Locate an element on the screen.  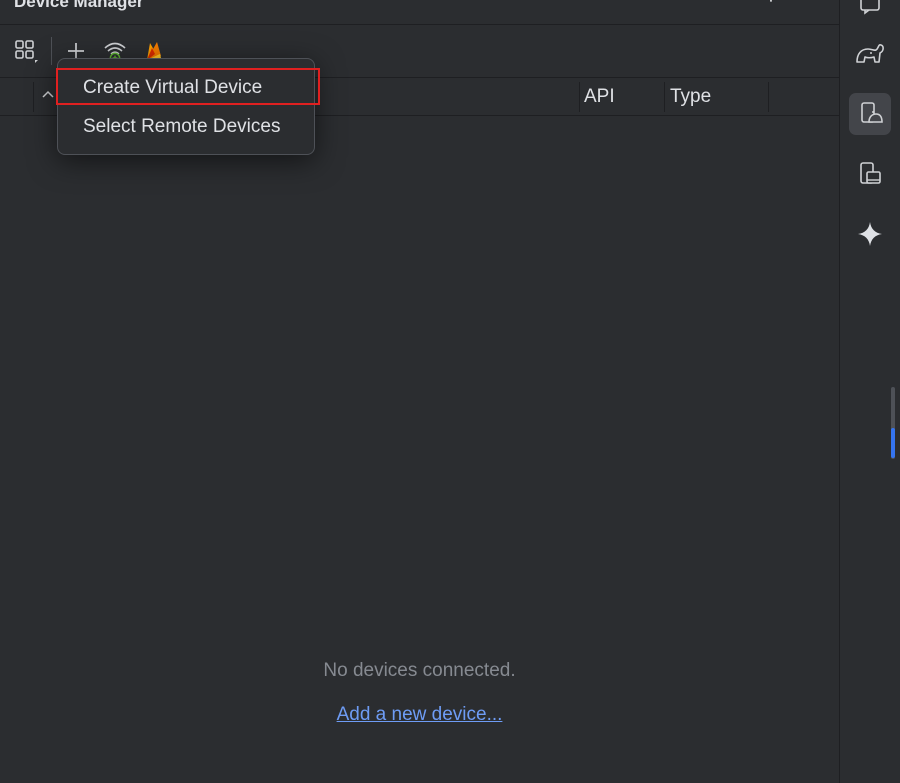
gradle-button is located at coordinates (870, 54).